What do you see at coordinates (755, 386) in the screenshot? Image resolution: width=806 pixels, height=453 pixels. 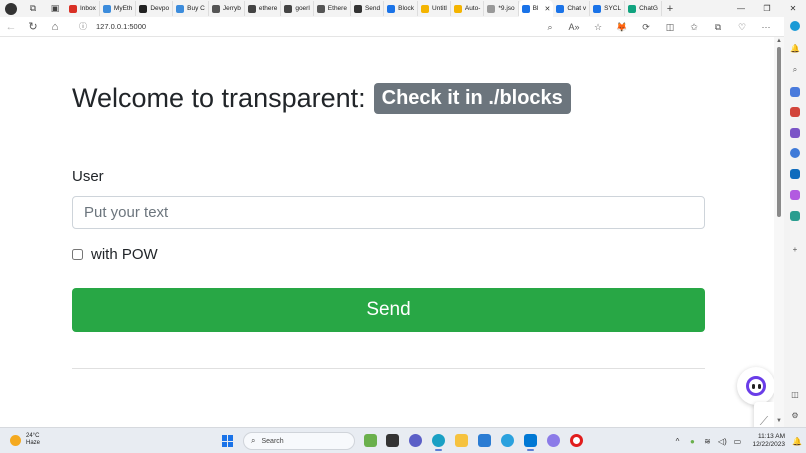 I see `assistant-bot-button` at bounding box center [755, 386].